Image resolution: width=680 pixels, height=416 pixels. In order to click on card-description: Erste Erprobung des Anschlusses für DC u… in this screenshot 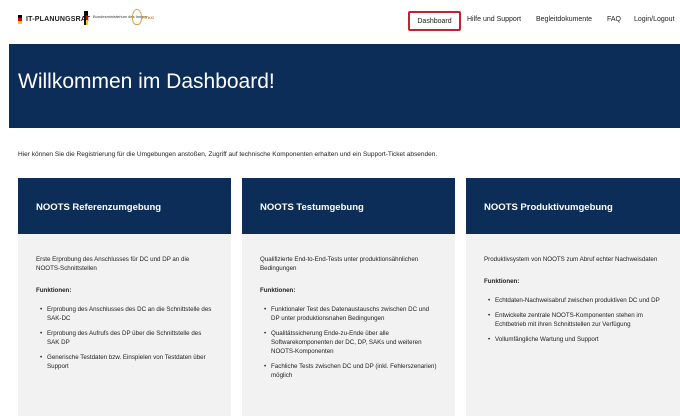, I will do `click(113, 264)`.